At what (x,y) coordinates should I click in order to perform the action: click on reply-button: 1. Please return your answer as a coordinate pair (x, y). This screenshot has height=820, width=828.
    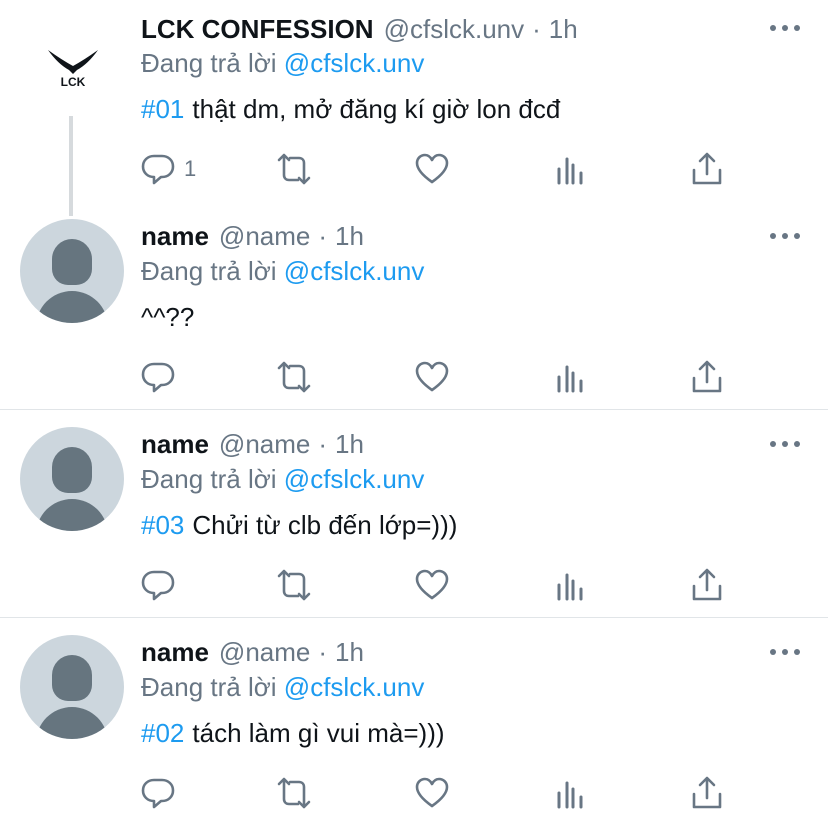
    Looking at the image, I should click on (168, 169).